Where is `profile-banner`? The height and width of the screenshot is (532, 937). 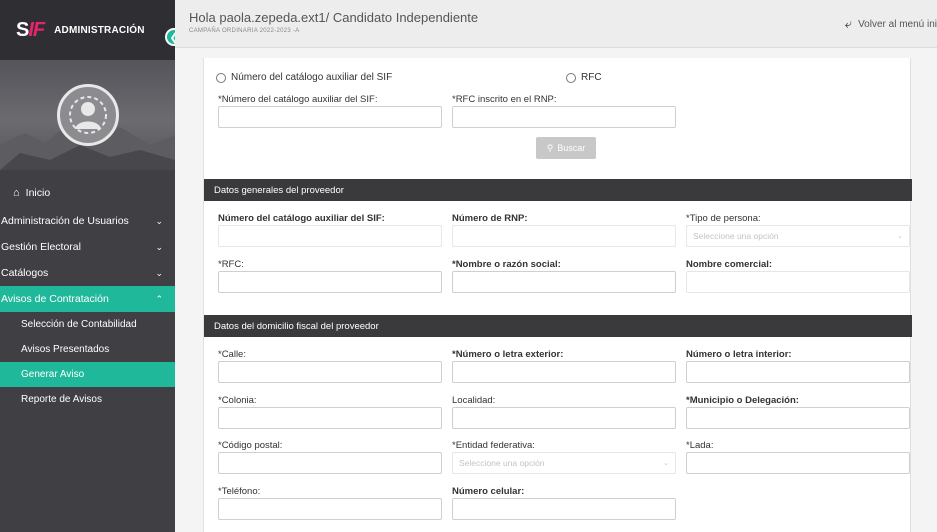 profile-banner is located at coordinates (87, 115).